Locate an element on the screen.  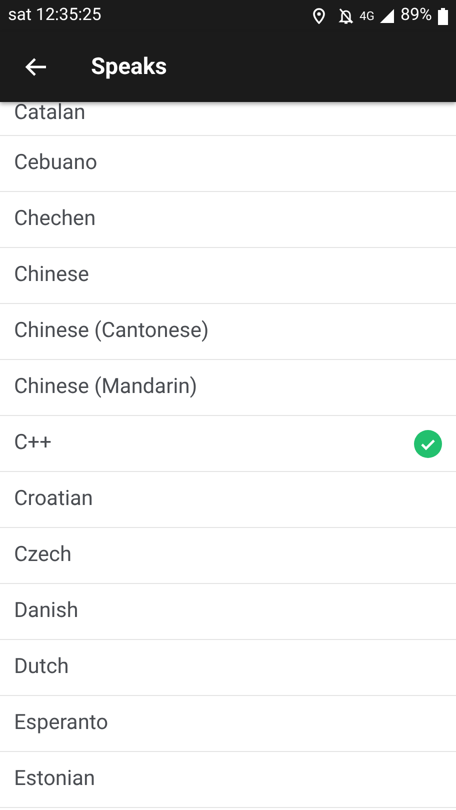
muted-bell-icon is located at coordinates (346, 16).